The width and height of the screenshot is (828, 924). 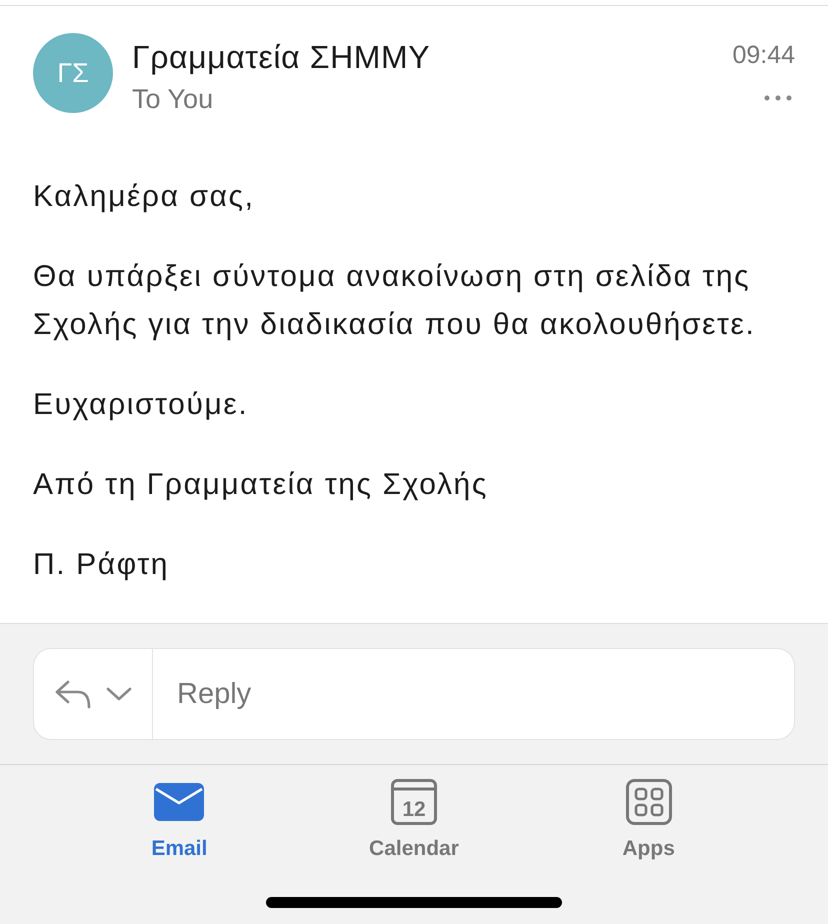 I want to click on calendar-icon: 12, so click(x=413, y=802).